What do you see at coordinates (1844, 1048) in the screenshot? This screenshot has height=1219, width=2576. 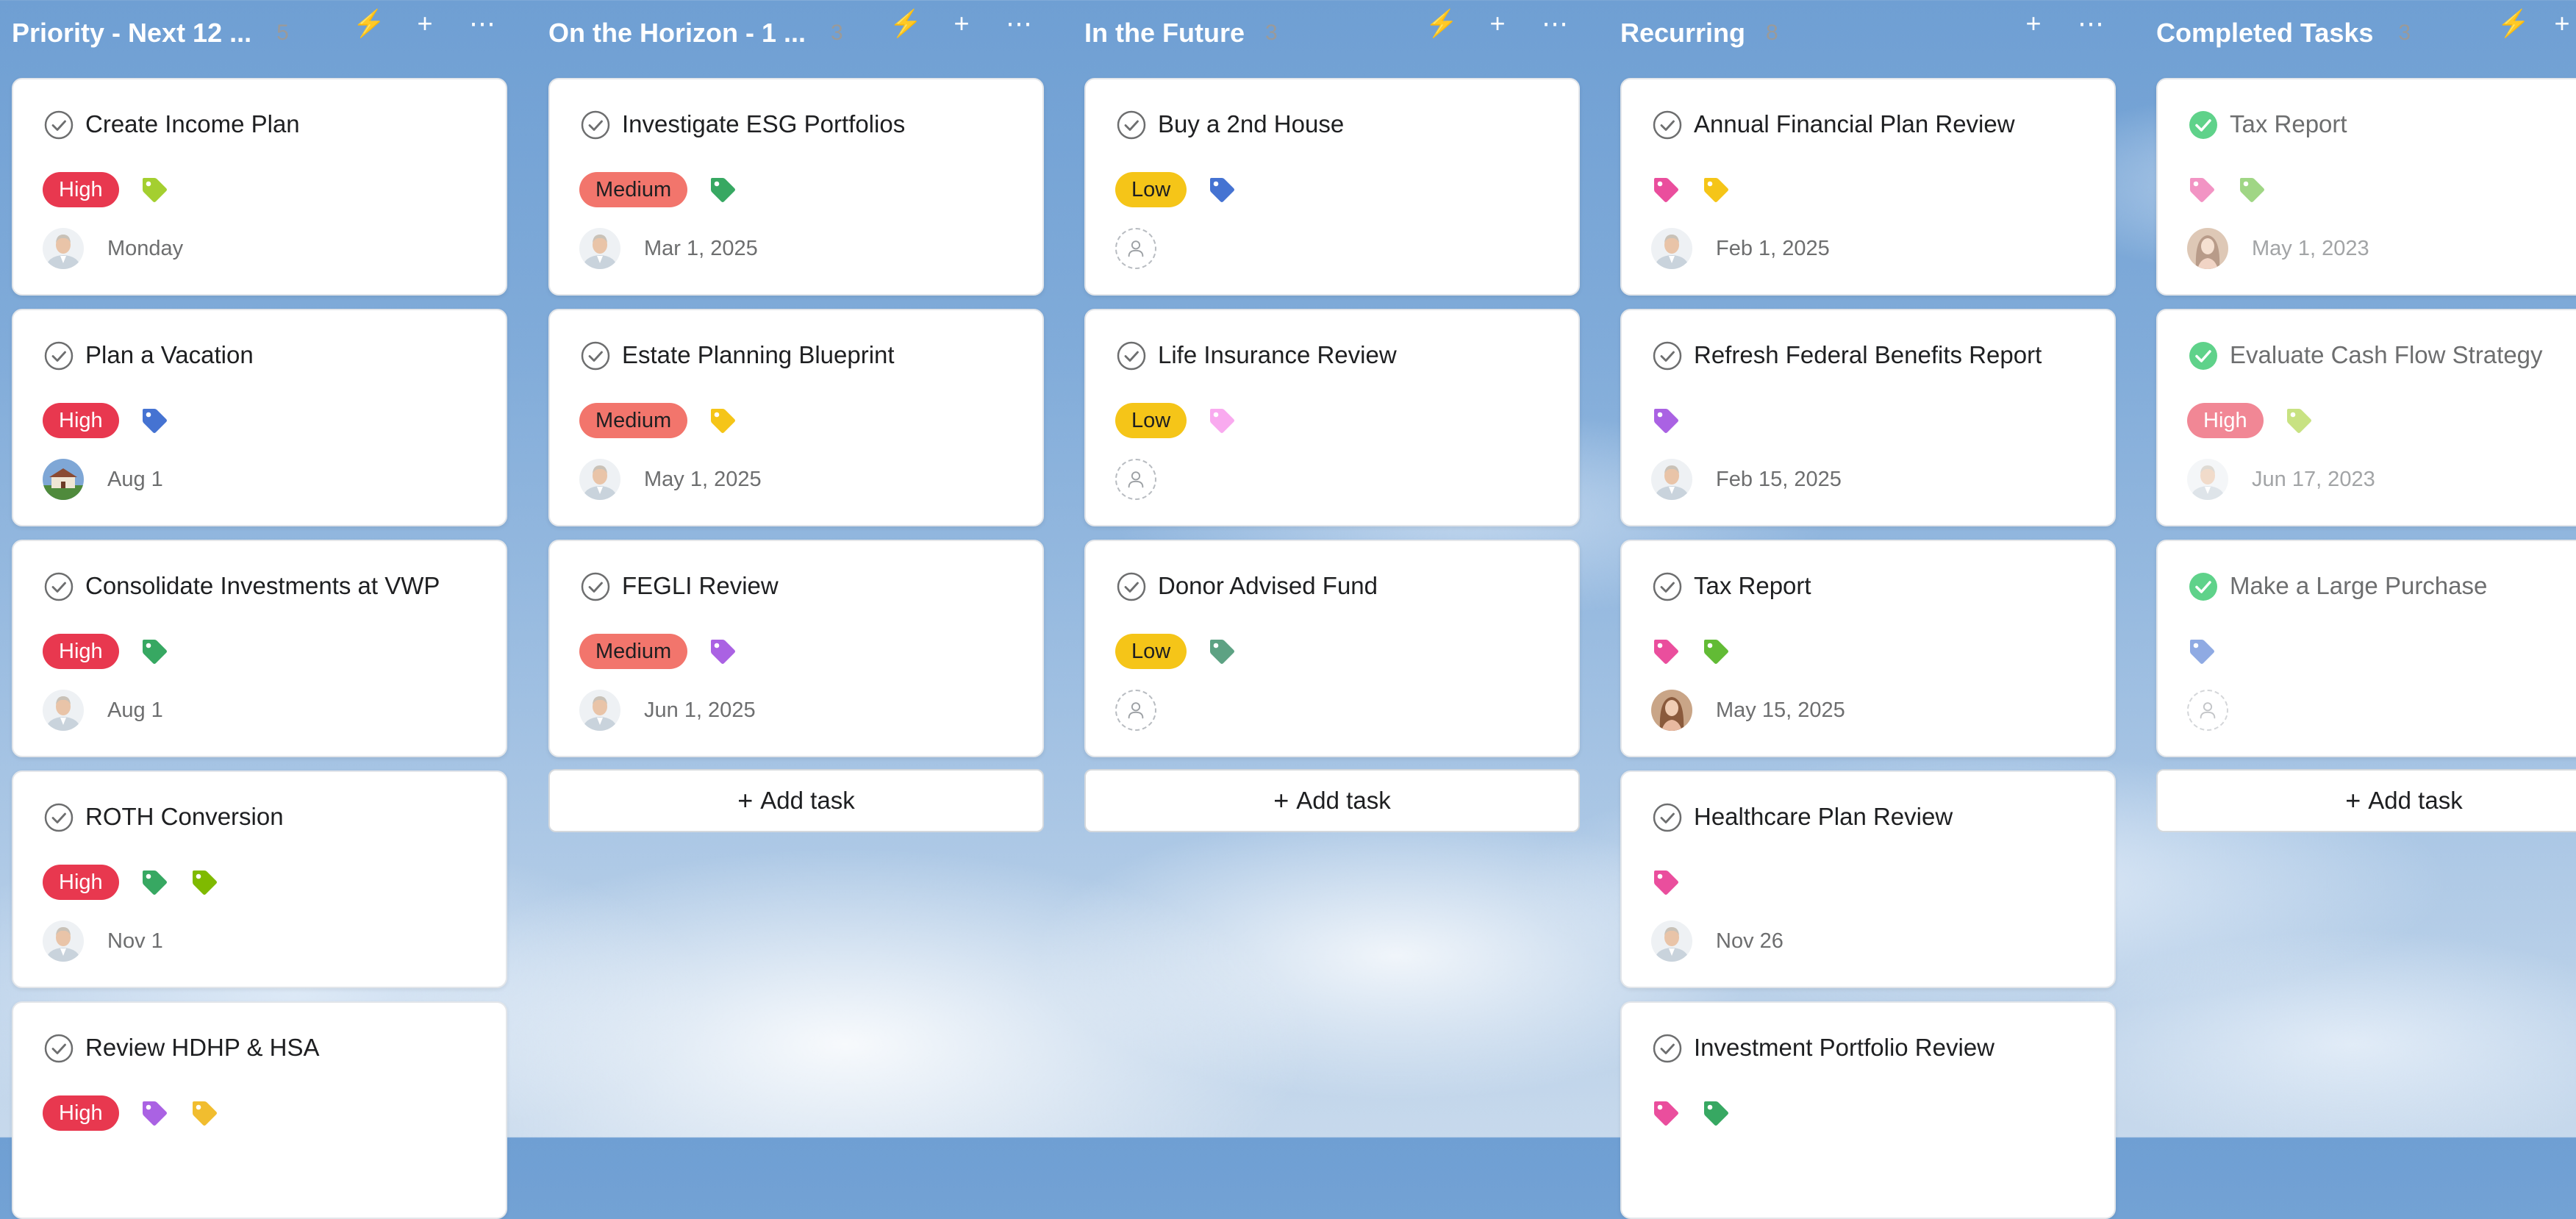 I see `task-name: Investment Portfolio Review` at bounding box center [1844, 1048].